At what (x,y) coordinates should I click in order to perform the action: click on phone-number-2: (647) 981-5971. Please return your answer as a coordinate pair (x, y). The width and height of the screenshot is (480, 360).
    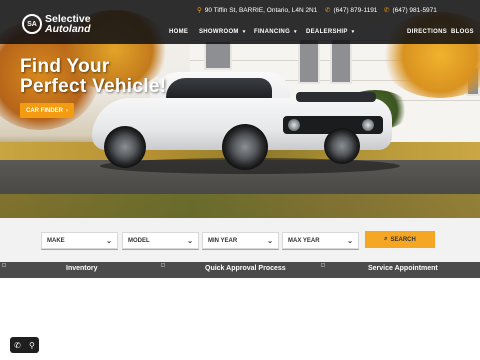
    Looking at the image, I should click on (414, 10).